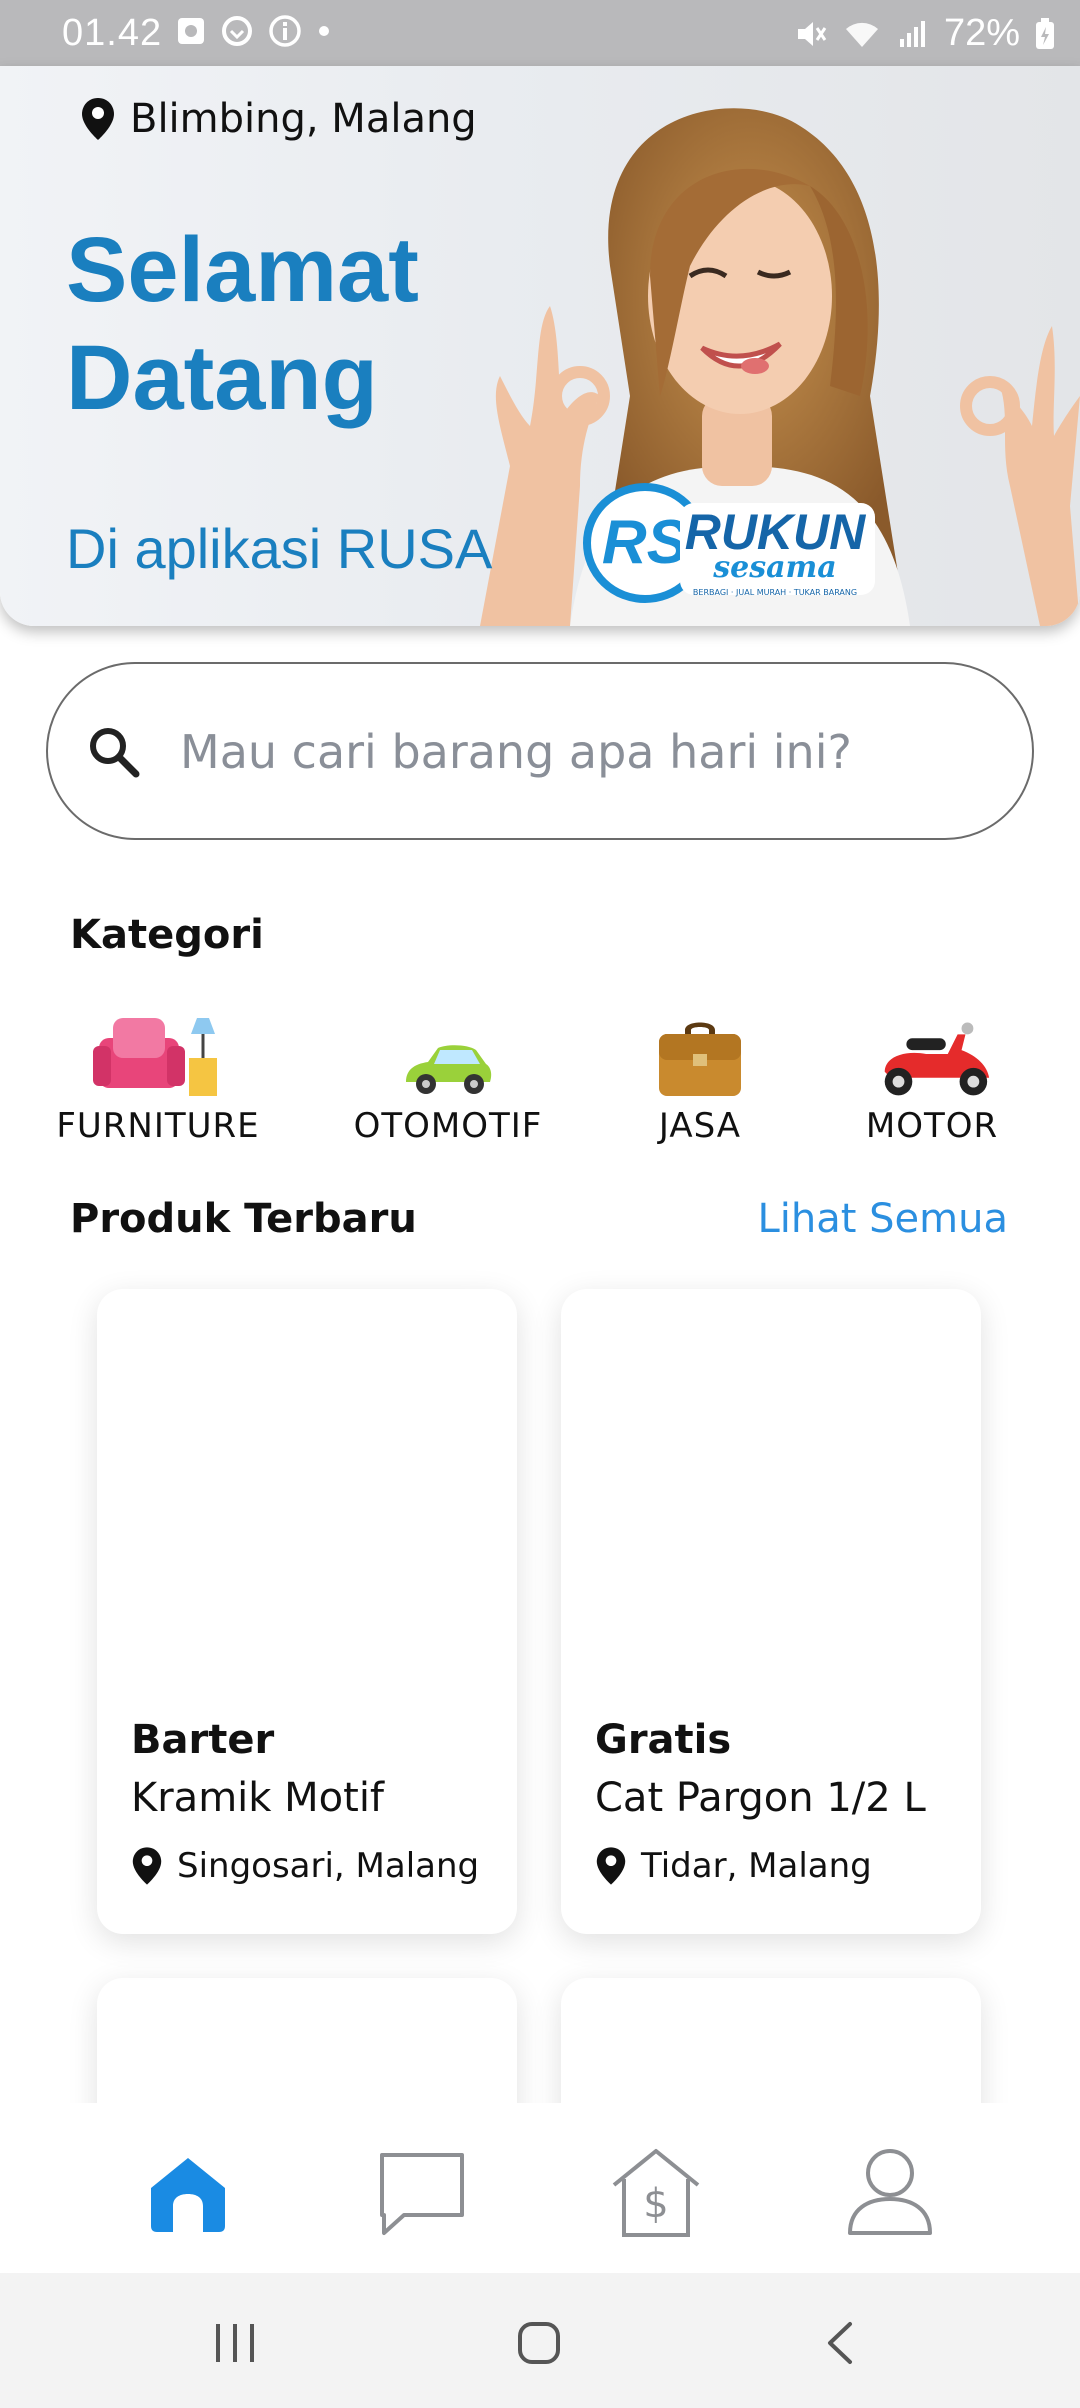  I want to click on mute-icon, so click(812, 33).